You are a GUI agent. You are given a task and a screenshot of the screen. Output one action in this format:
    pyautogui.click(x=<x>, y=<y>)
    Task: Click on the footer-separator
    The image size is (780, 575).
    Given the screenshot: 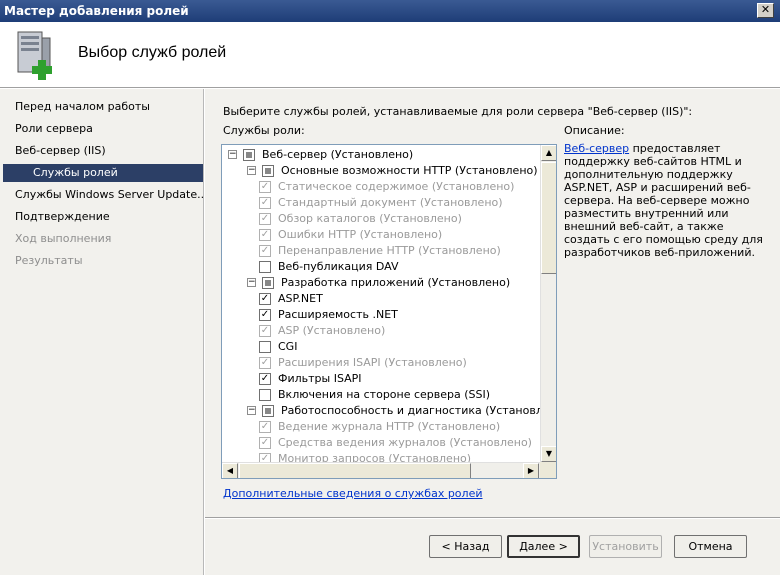 What is the action you would take?
    pyautogui.click(x=492, y=518)
    